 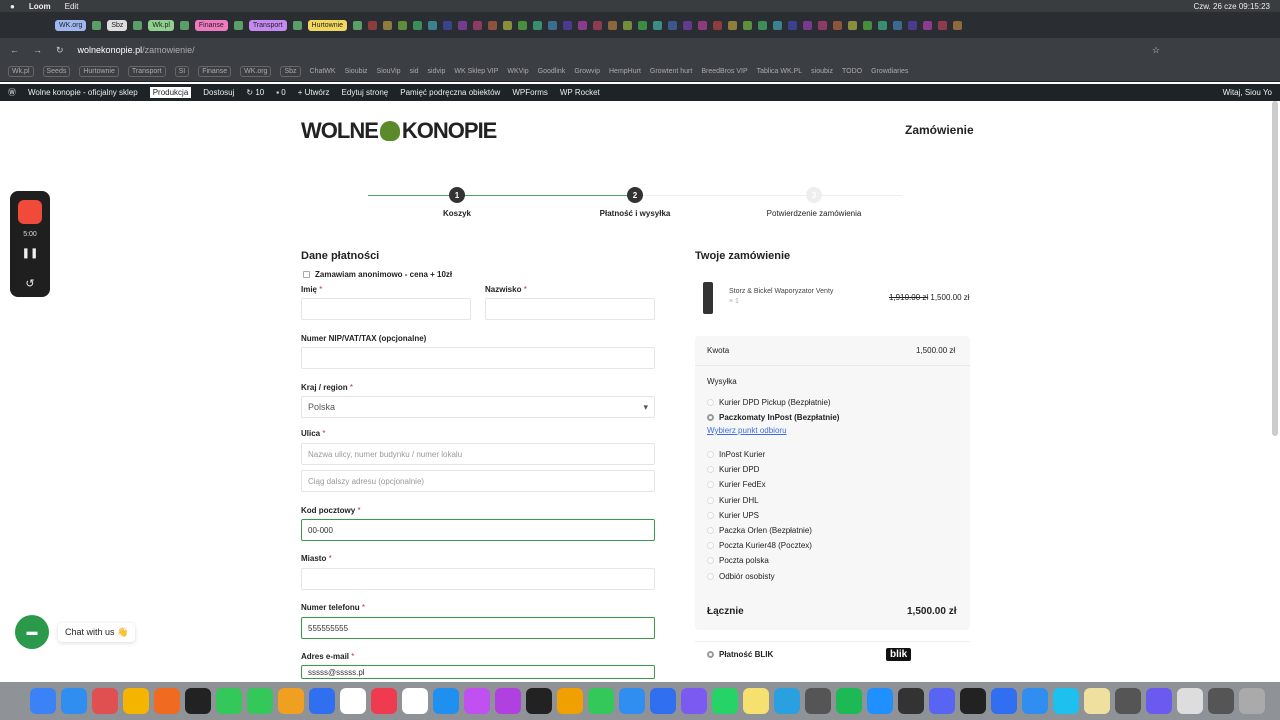 I want to click on forward-icon: →, so click(x=37, y=50).